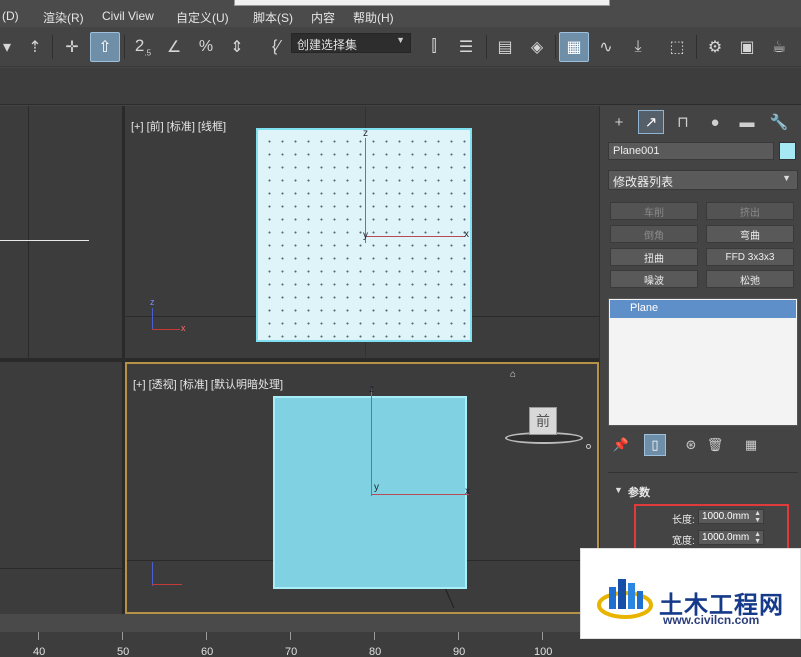 The width and height of the screenshot is (801, 657). Describe the element at coordinates (651, 122) in the screenshot. I see `modify-tab-icon: ↗` at that location.